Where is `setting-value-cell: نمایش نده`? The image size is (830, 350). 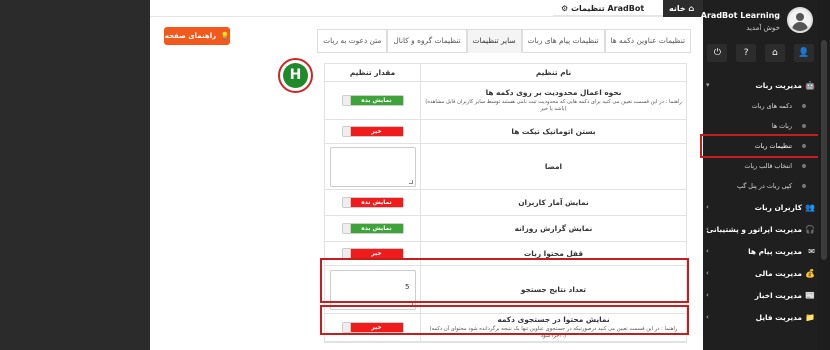
setting-value-cell: نمایش نده is located at coordinates (373, 202).